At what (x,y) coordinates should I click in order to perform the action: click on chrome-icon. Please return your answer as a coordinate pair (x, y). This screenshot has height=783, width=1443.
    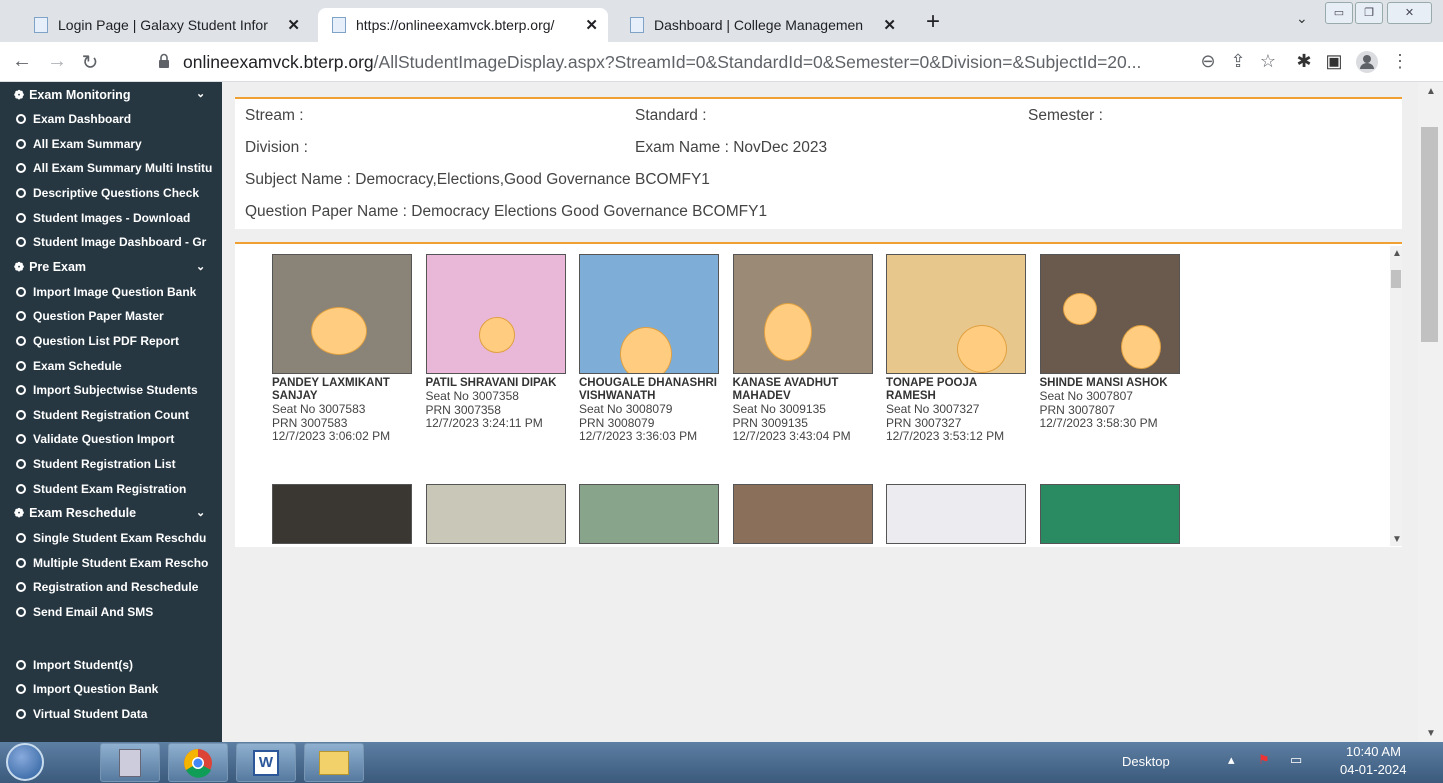
    Looking at the image, I should click on (198, 762).